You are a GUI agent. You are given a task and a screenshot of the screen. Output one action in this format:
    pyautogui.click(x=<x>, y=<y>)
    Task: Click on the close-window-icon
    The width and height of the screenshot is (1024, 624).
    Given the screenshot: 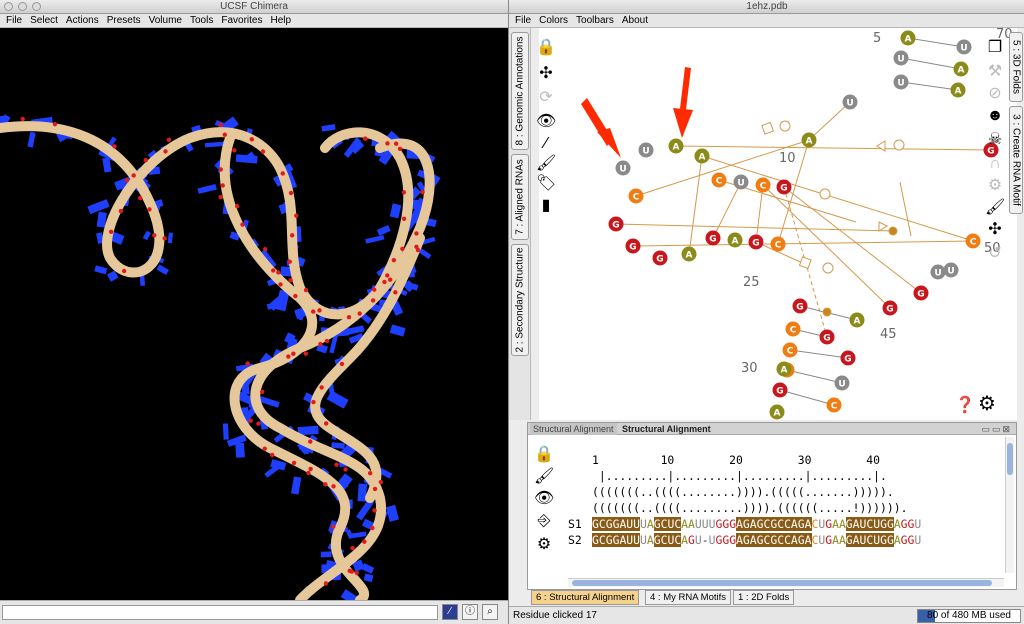 What is the action you would take?
    pyautogui.click(x=8, y=6)
    